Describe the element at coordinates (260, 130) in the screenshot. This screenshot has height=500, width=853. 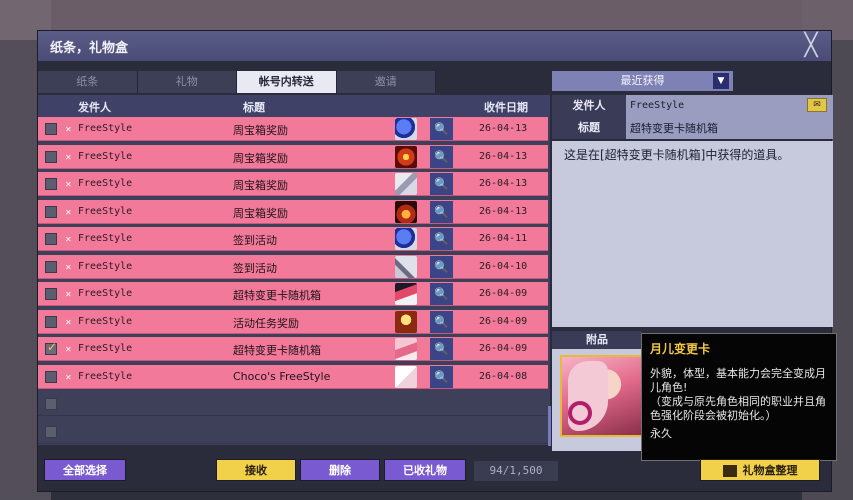
I see `row-subject: 周宝箱奖励` at that location.